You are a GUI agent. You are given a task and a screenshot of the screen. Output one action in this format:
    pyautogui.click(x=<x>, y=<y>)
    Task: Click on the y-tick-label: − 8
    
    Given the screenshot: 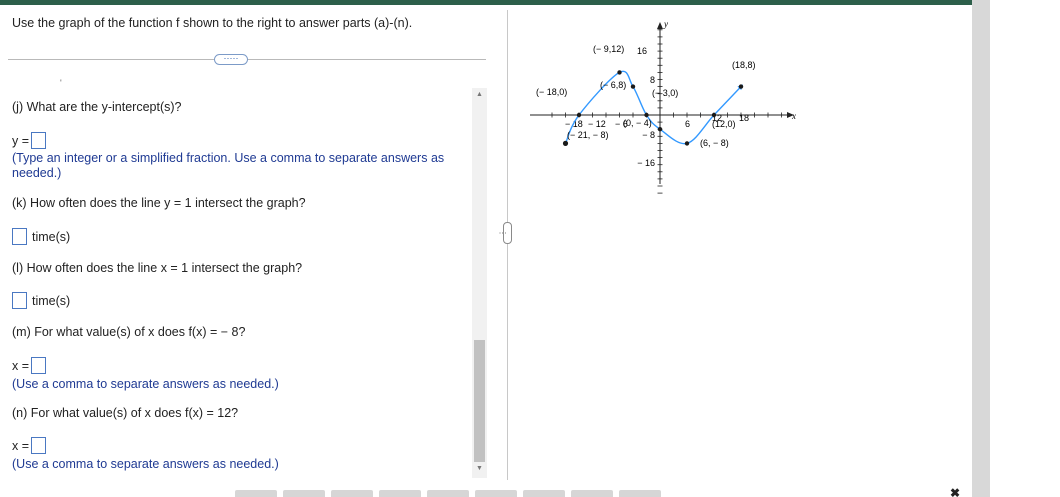 What is the action you would take?
    pyautogui.click(x=648, y=135)
    